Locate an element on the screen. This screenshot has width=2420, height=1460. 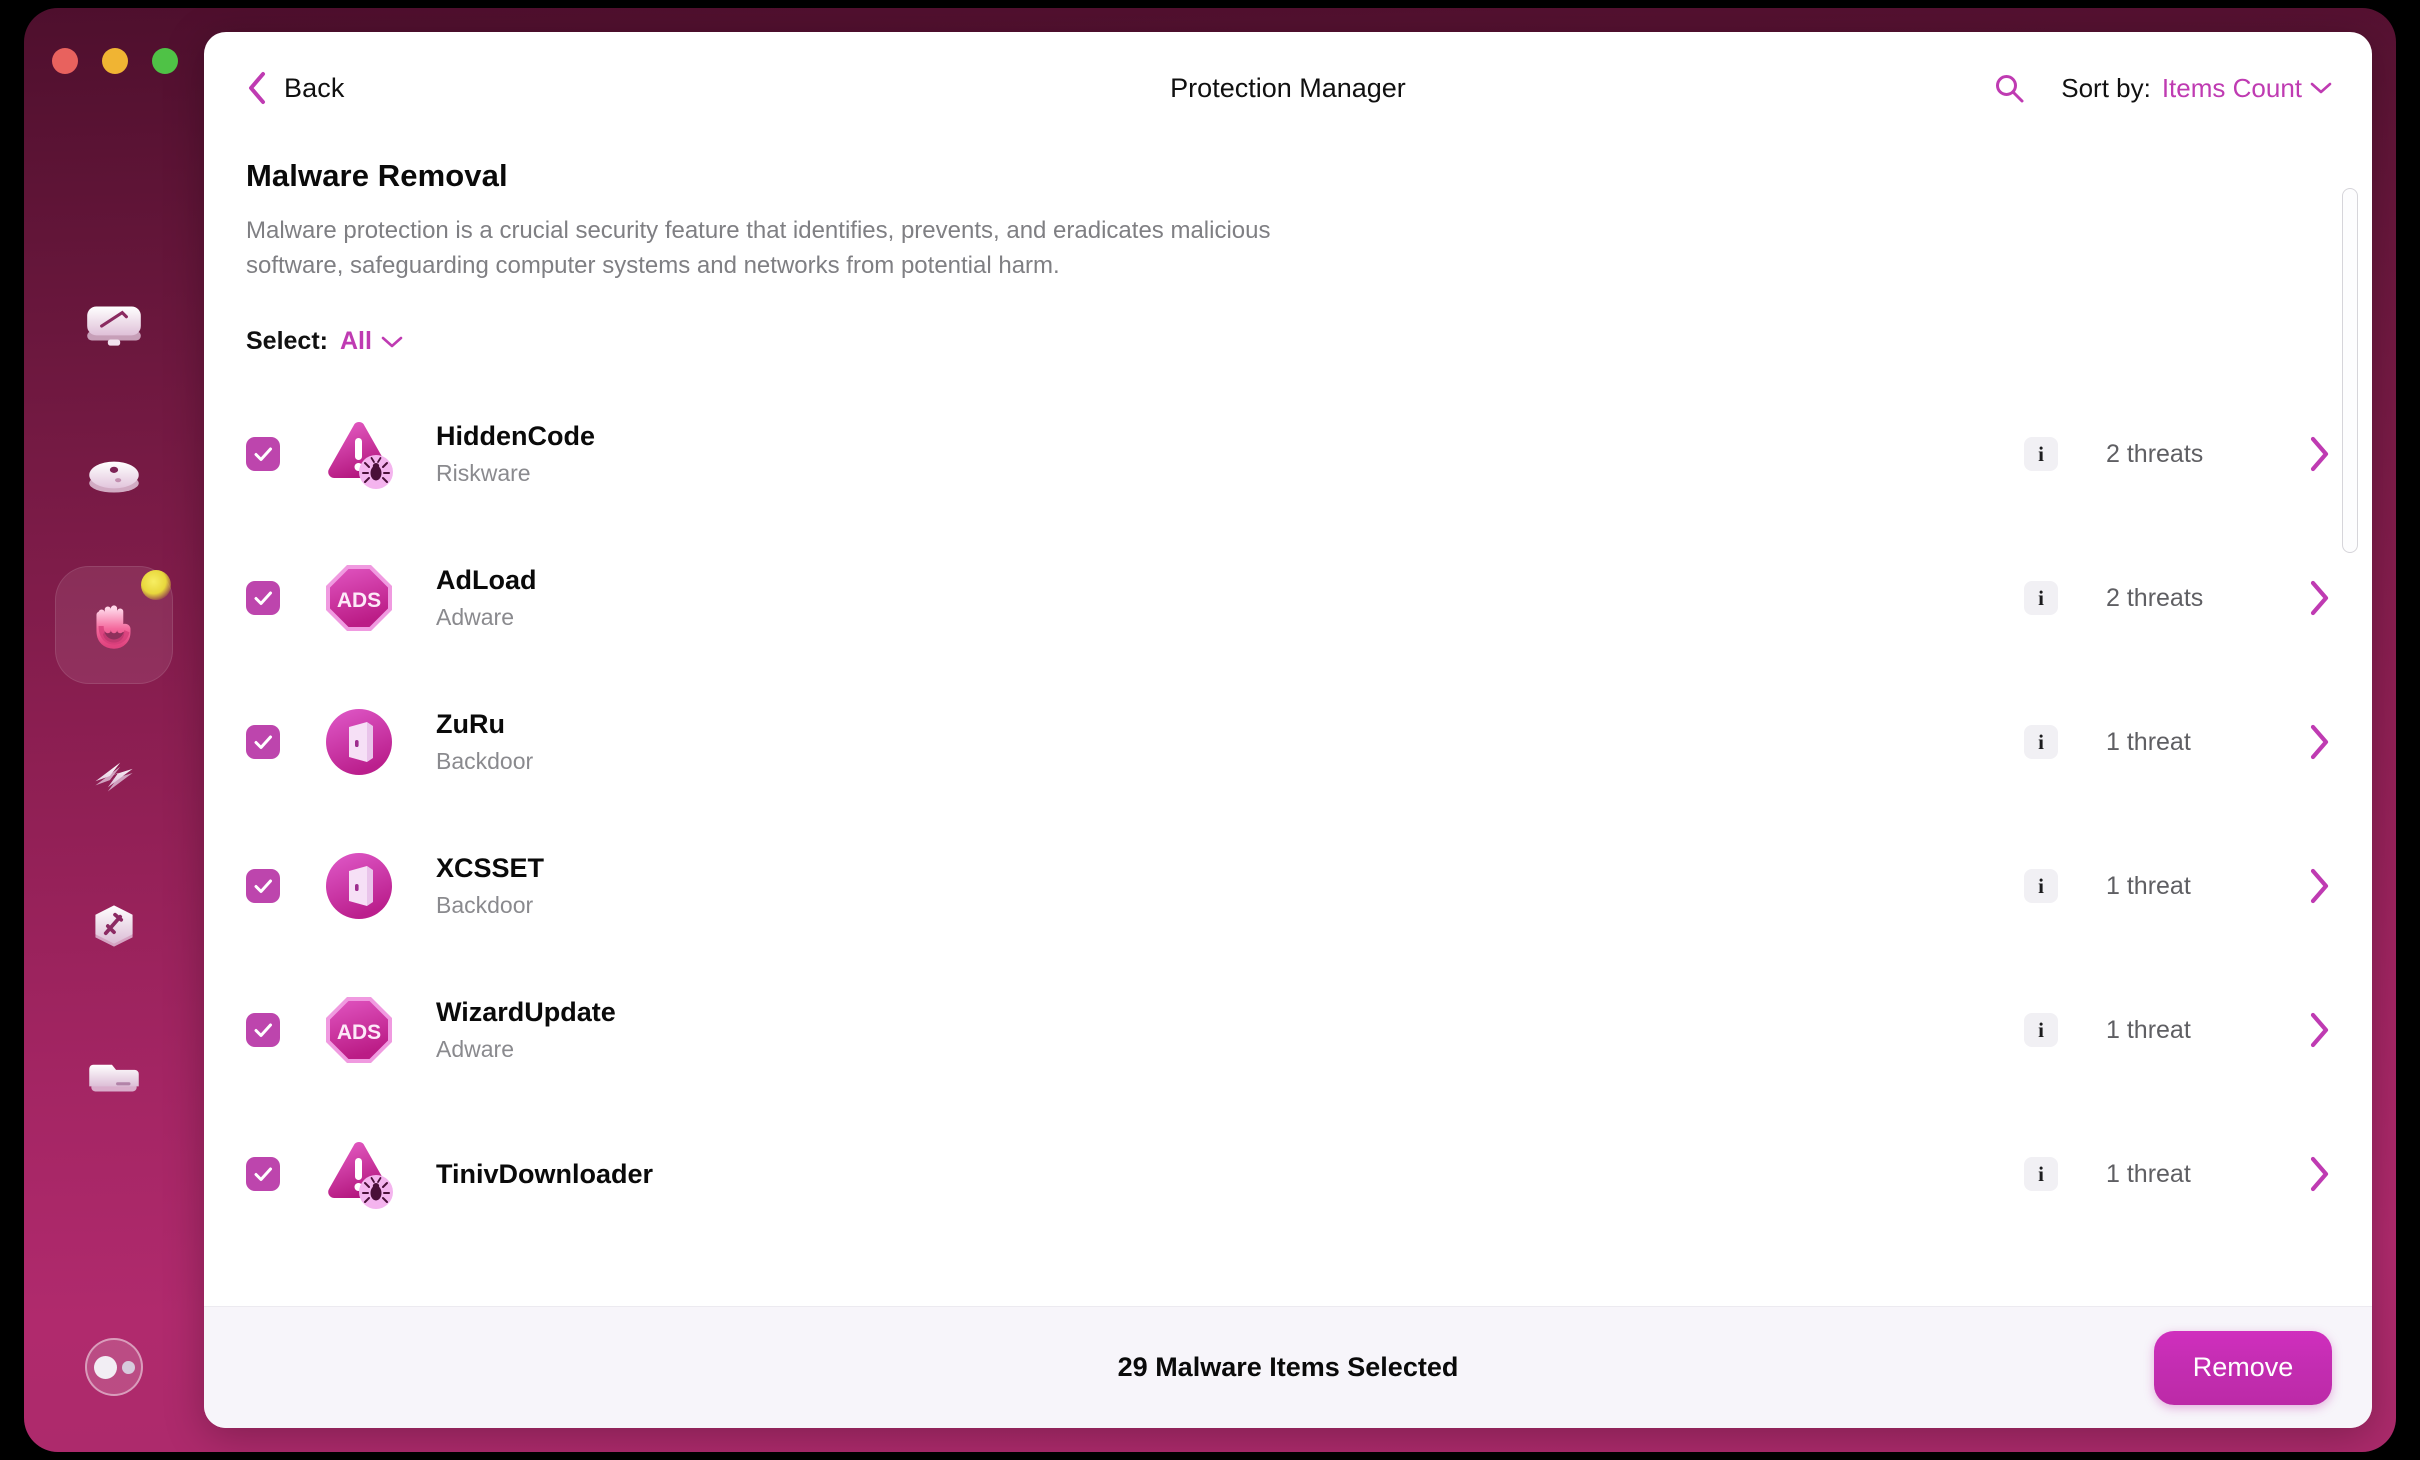
sidebar-item-my-clutter is located at coordinates (114, 1075).